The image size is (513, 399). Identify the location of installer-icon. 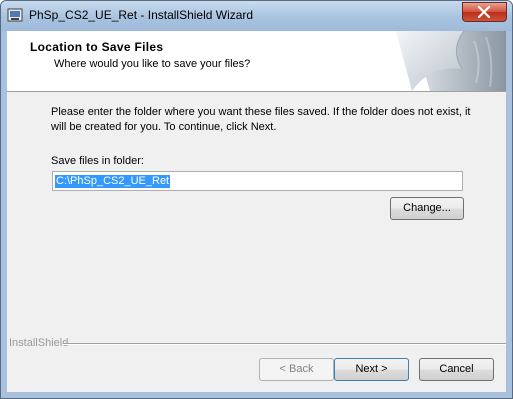
(15, 15).